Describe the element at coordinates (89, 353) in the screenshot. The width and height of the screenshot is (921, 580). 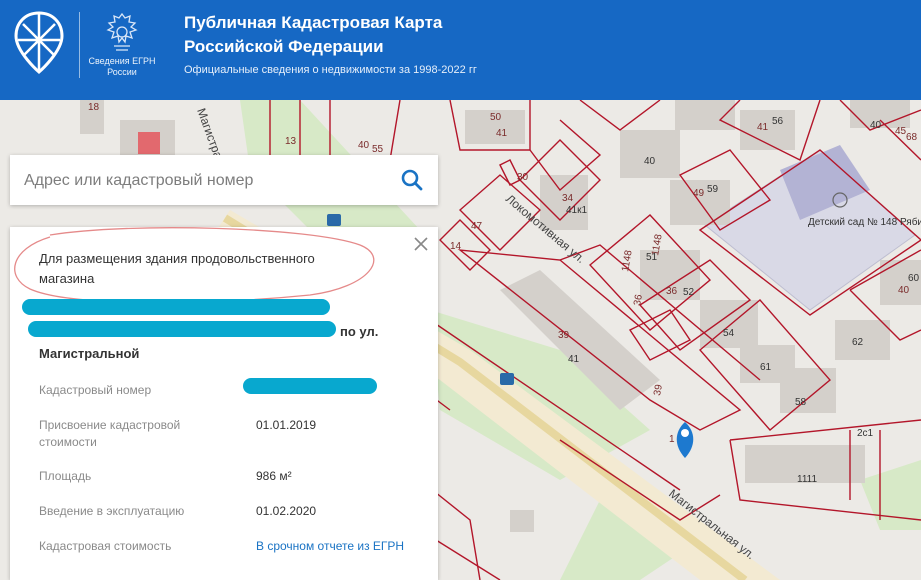
I see `parcel-title-street: Магистральной` at that location.